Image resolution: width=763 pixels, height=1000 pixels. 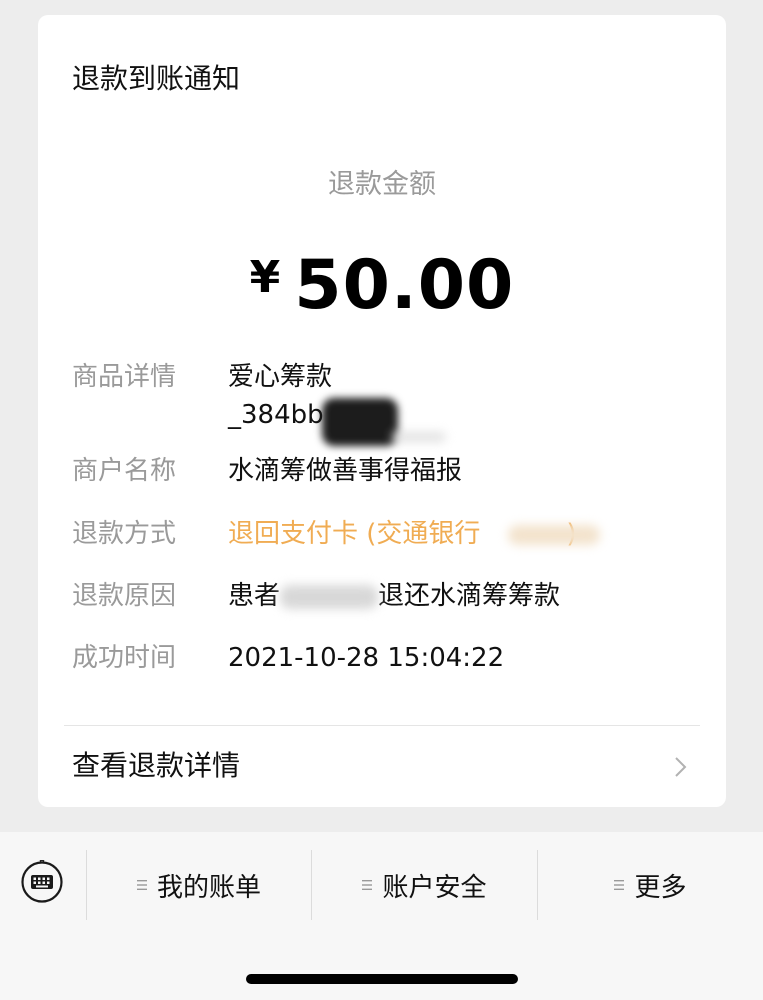 What do you see at coordinates (42, 882) in the screenshot?
I see `keyboard-icon` at bounding box center [42, 882].